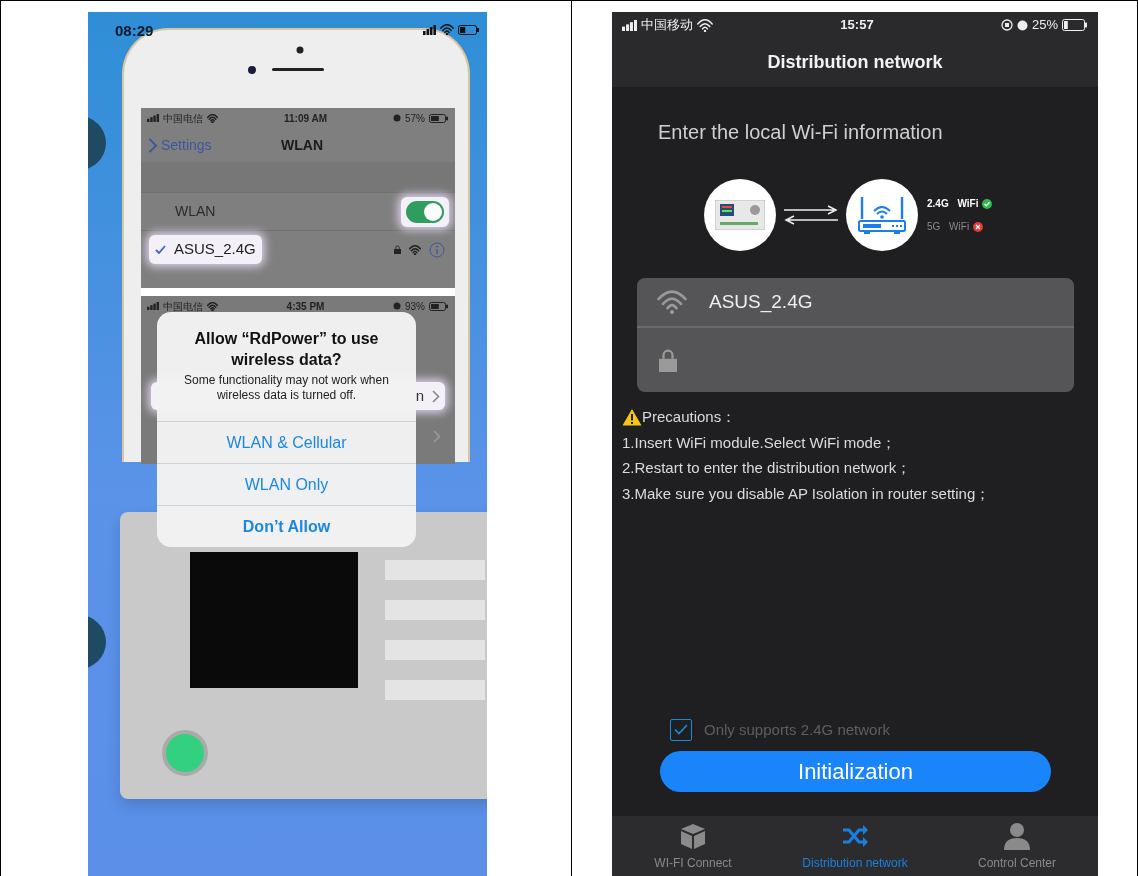 This screenshot has width=1138, height=876. I want to click on checkbox, so click(681, 729).